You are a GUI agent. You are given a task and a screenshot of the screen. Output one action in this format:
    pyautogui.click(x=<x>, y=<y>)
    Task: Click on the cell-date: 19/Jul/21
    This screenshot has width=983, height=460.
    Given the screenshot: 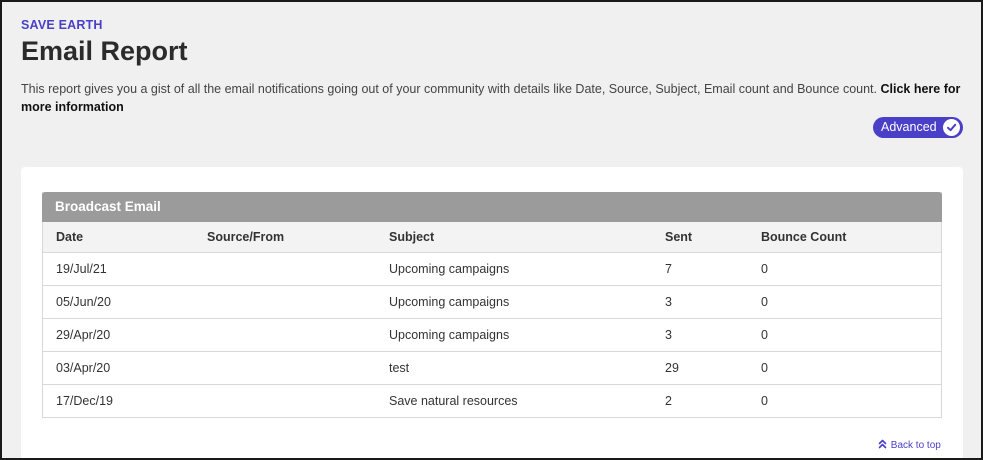 What is the action you would take?
    pyautogui.click(x=118, y=268)
    